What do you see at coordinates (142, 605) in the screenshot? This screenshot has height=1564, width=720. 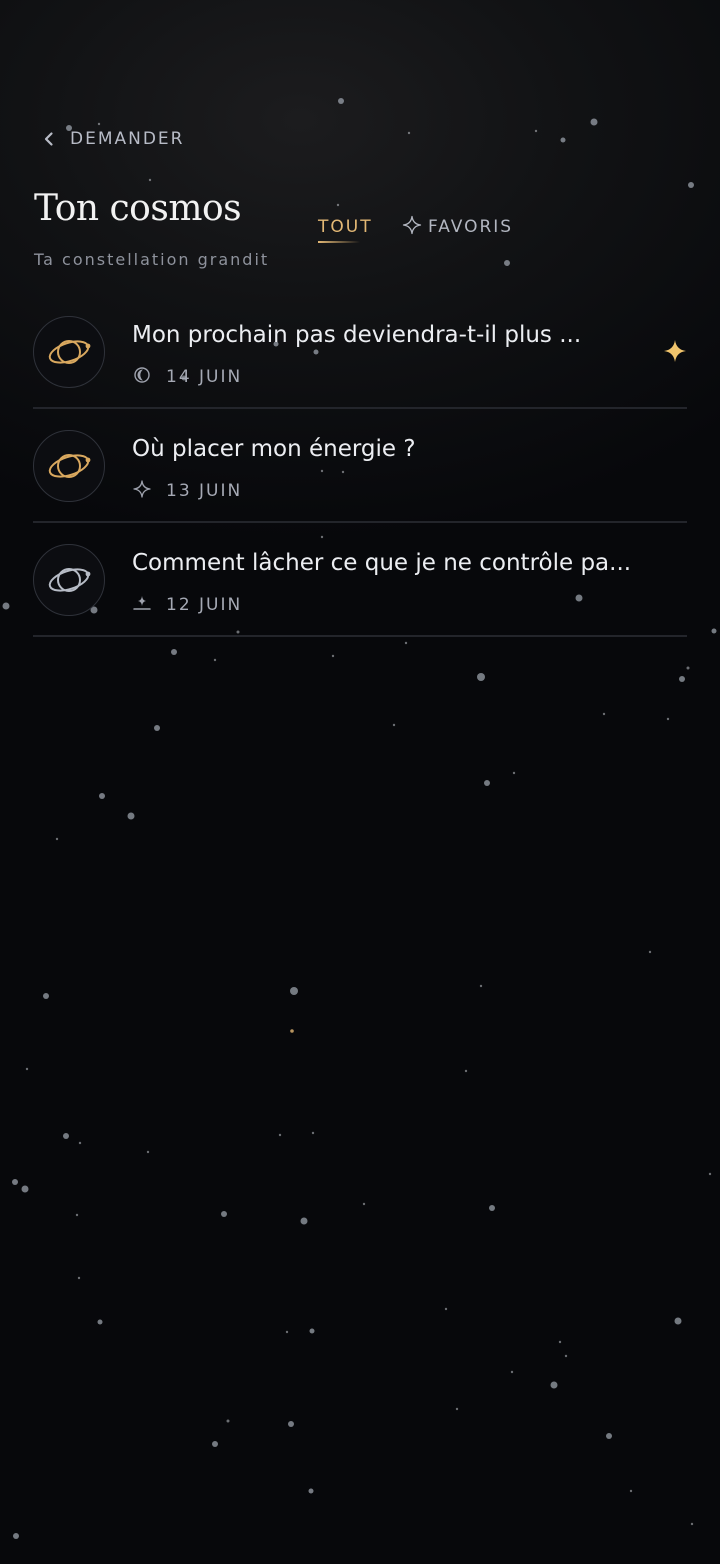 I see `horizon-icon` at bounding box center [142, 605].